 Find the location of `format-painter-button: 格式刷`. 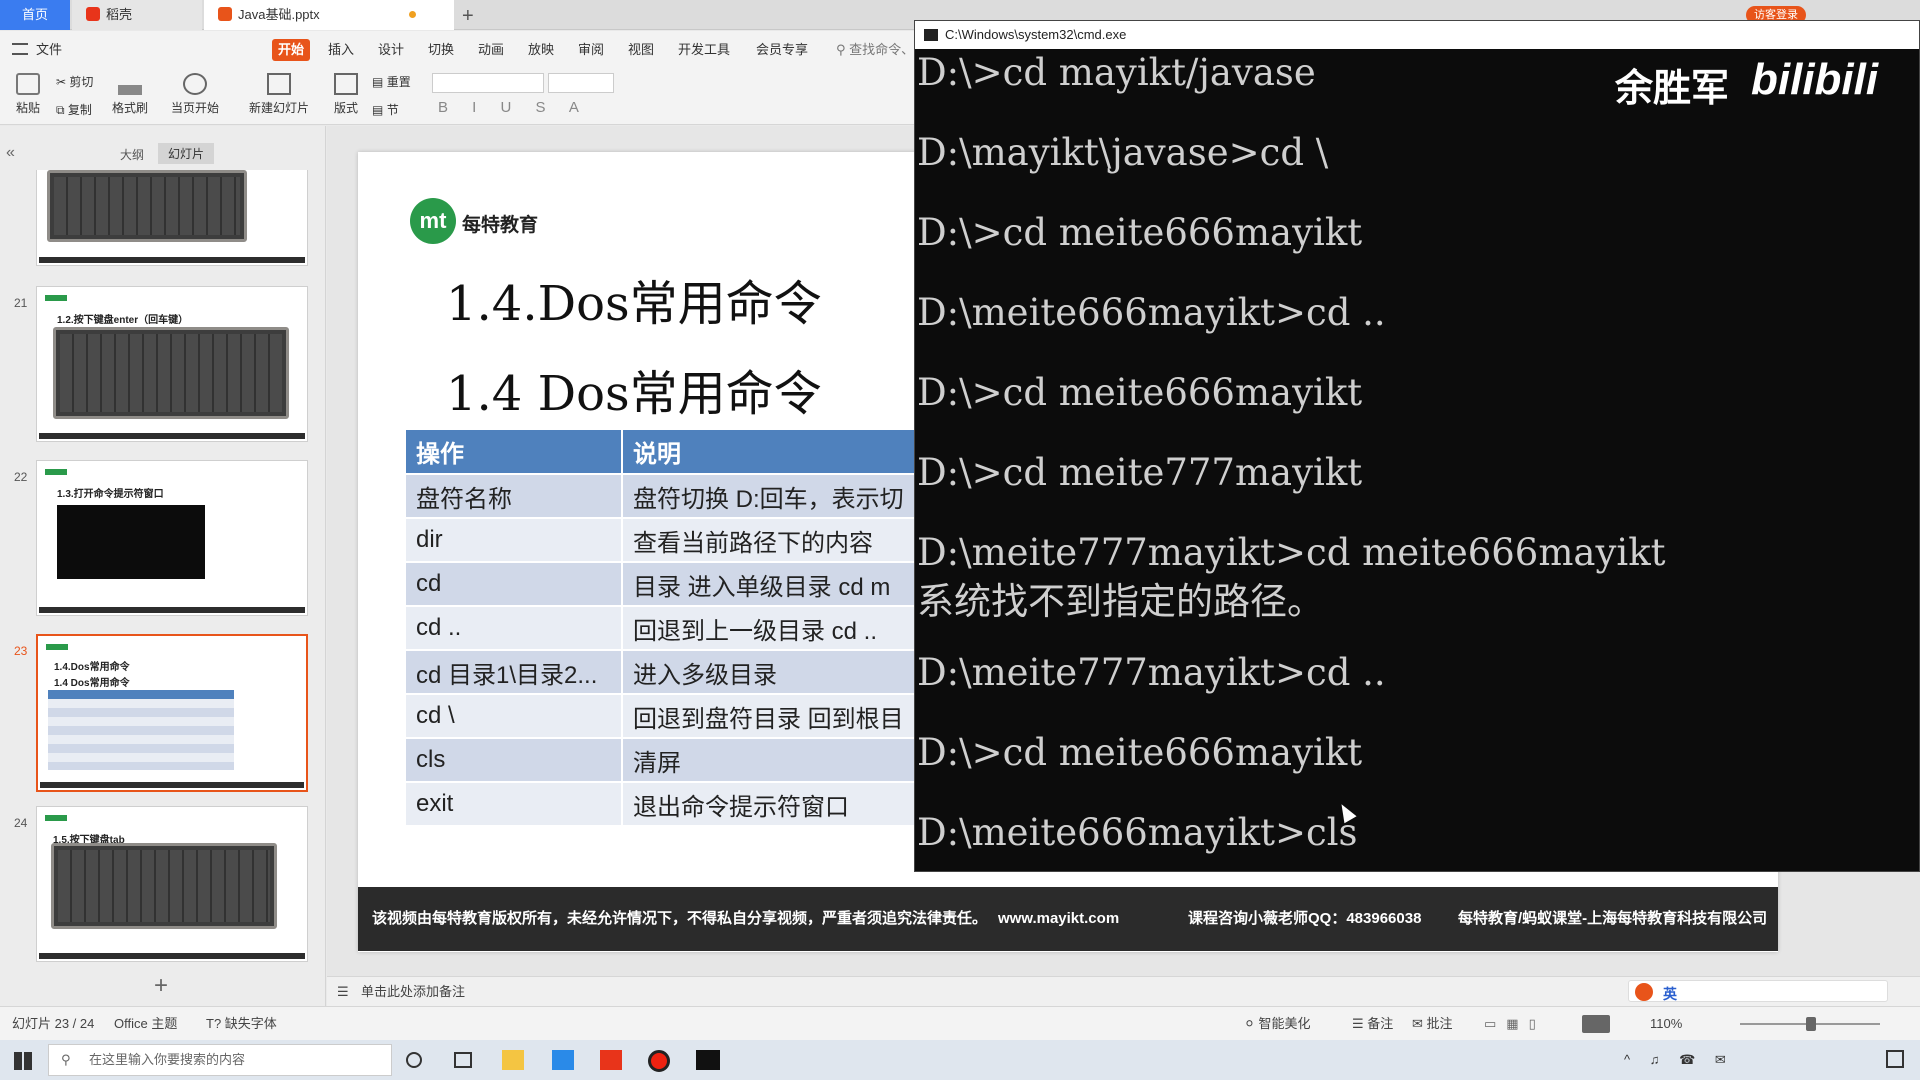

format-painter-button: 格式刷 is located at coordinates (130, 94).